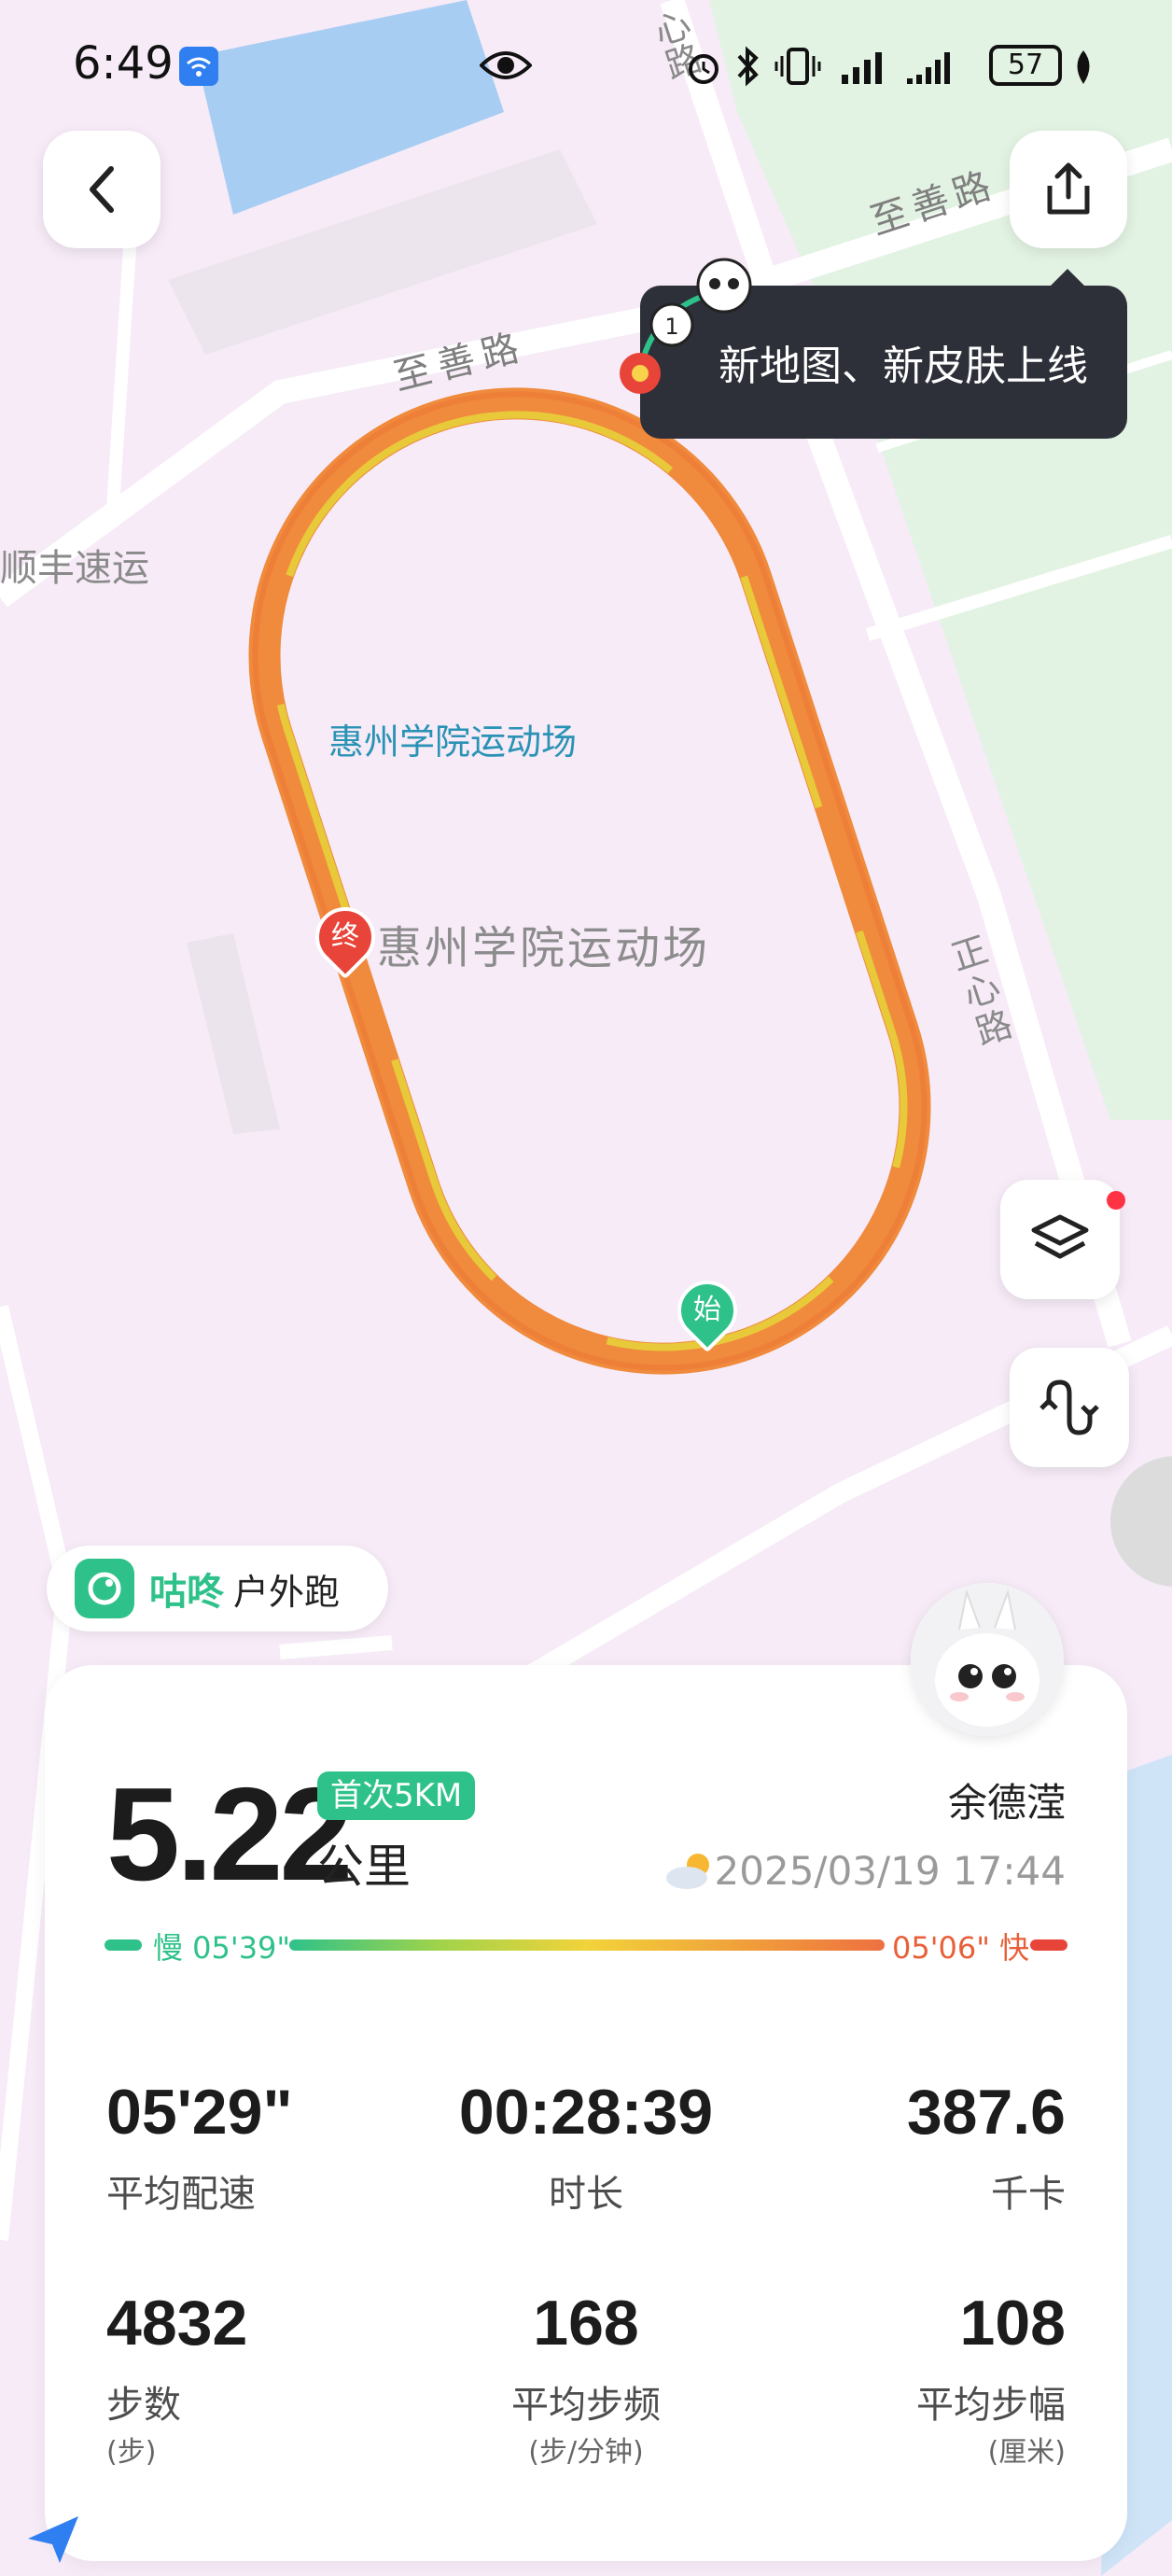 The image size is (1172, 2576). Describe the element at coordinates (123, 63) in the screenshot. I see `status-time: 6:49` at that location.